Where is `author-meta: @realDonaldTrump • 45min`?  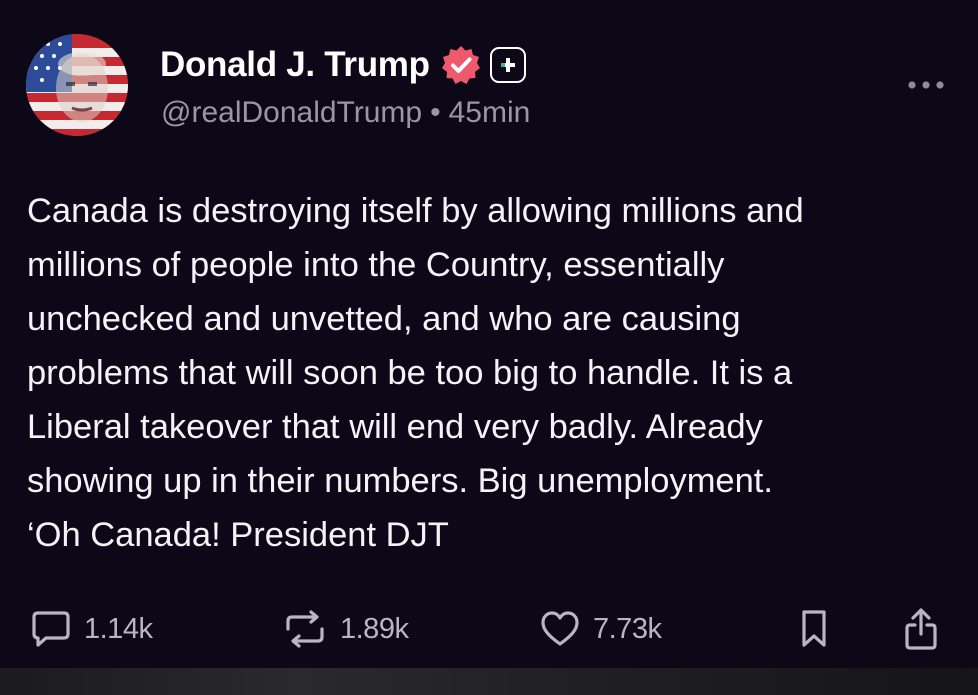 author-meta: @realDonaldTrump • 45min is located at coordinates (345, 113).